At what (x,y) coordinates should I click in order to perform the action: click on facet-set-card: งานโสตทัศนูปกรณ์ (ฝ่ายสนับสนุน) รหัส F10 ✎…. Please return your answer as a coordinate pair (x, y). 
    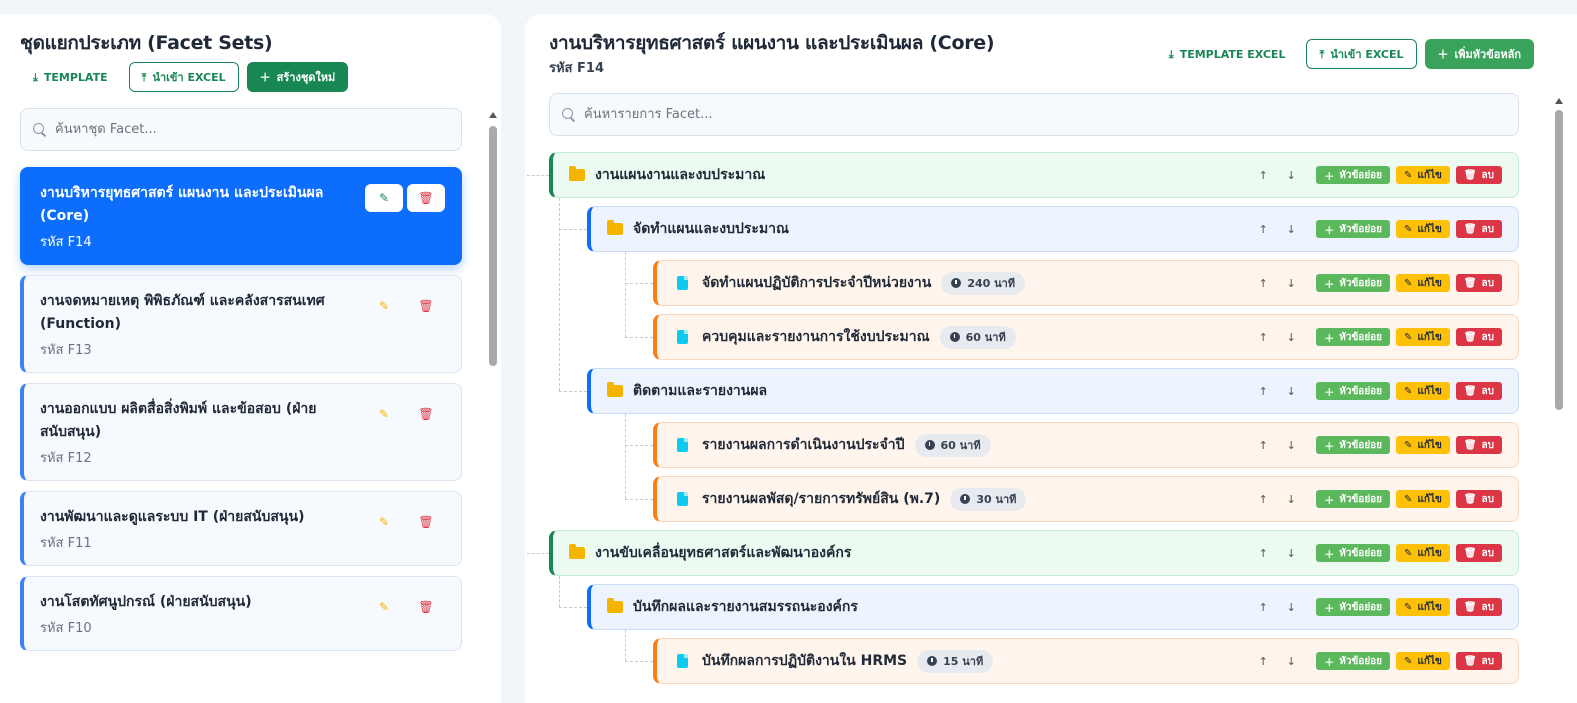
    Looking at the image, I should click on (241, 613).